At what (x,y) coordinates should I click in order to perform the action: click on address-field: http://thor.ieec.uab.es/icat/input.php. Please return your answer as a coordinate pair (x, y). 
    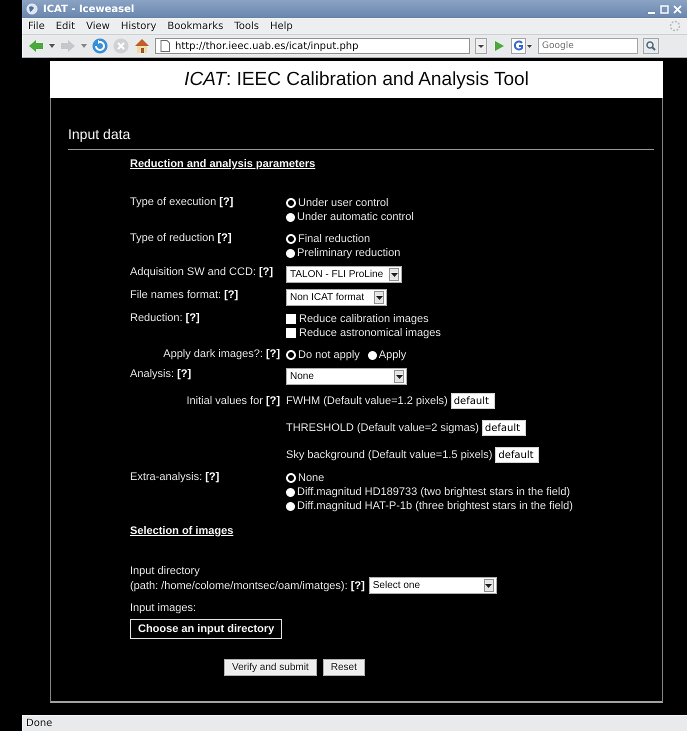
    Looking at the image, I should click on (312, 46).